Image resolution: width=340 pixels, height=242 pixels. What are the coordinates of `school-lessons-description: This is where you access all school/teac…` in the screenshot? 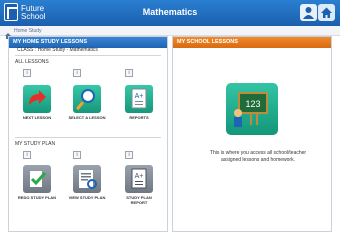 It's located at (258, 156).